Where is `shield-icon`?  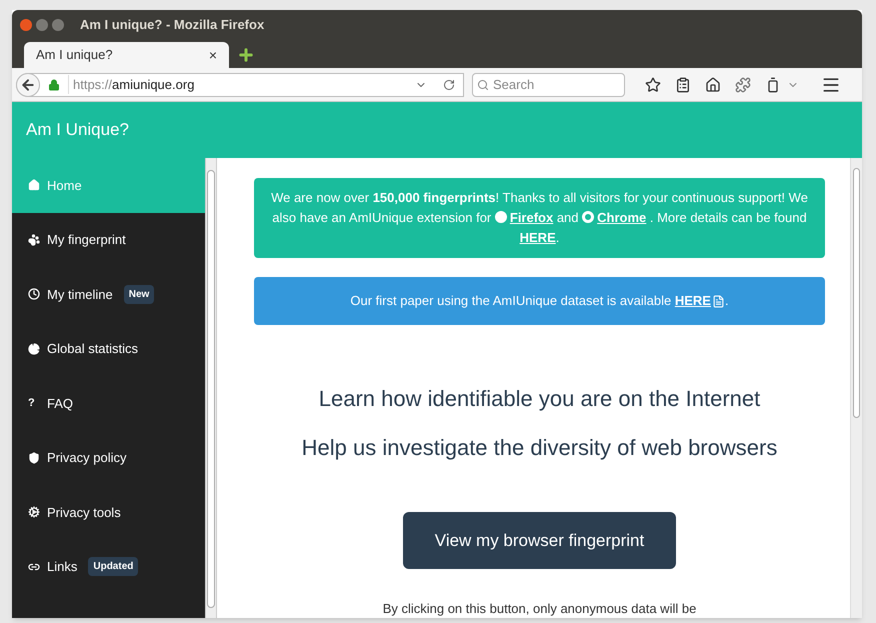 shield-icon is located at coordinates (34, 458).